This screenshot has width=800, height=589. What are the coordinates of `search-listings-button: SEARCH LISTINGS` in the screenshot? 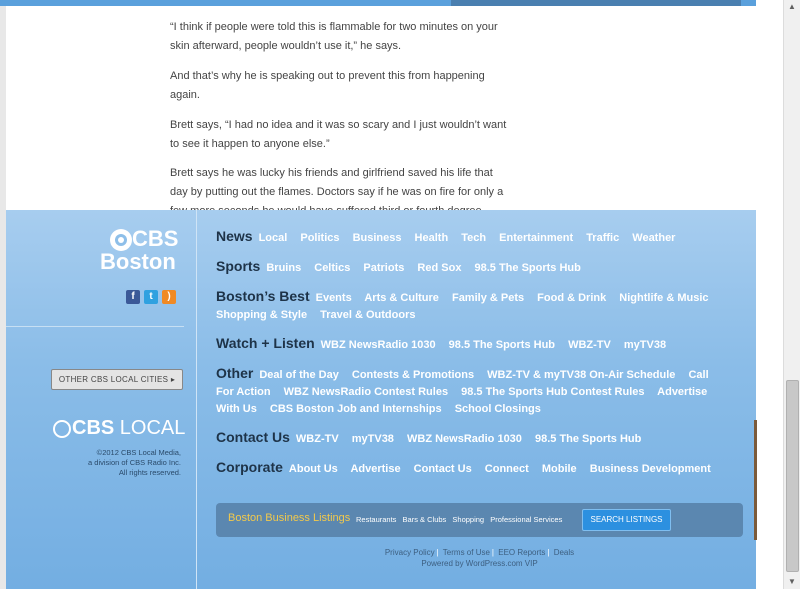 It's located at (626, 520).